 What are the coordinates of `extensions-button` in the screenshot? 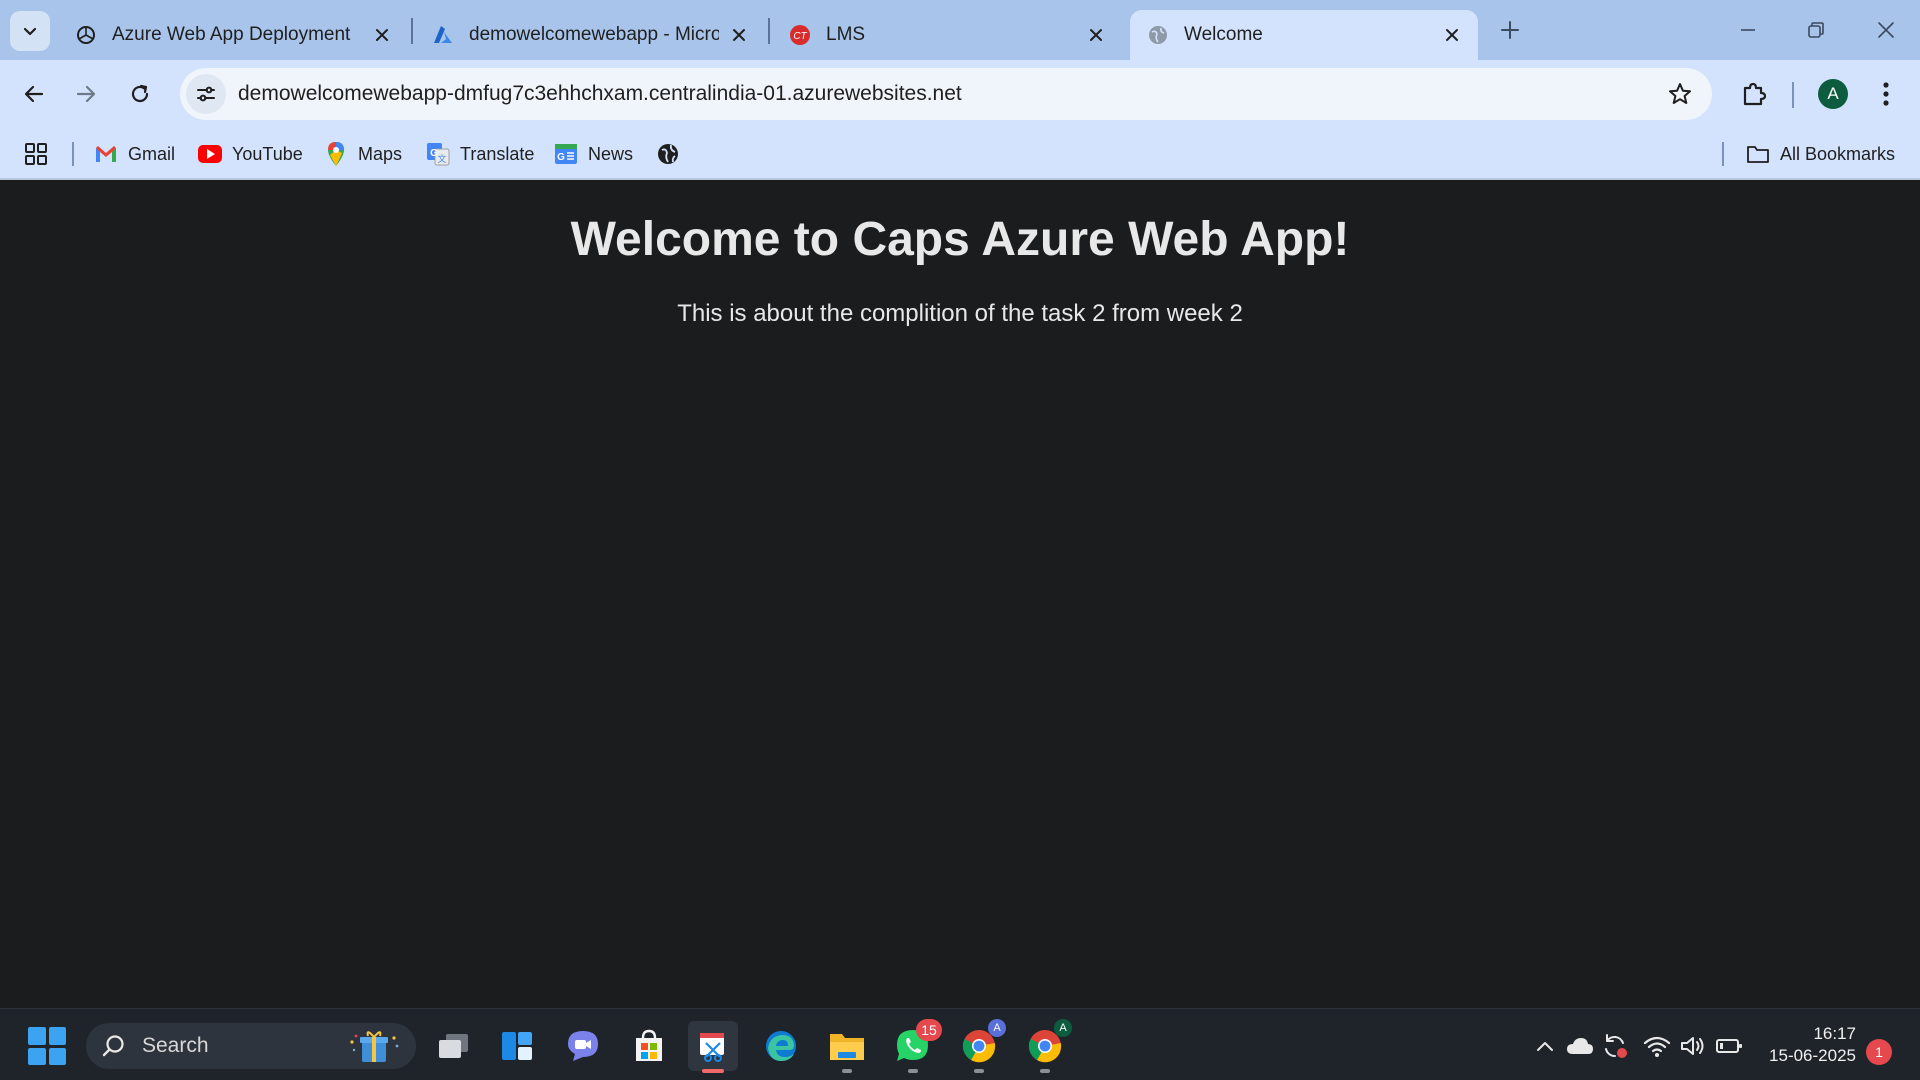 It's located at (1754, 94).